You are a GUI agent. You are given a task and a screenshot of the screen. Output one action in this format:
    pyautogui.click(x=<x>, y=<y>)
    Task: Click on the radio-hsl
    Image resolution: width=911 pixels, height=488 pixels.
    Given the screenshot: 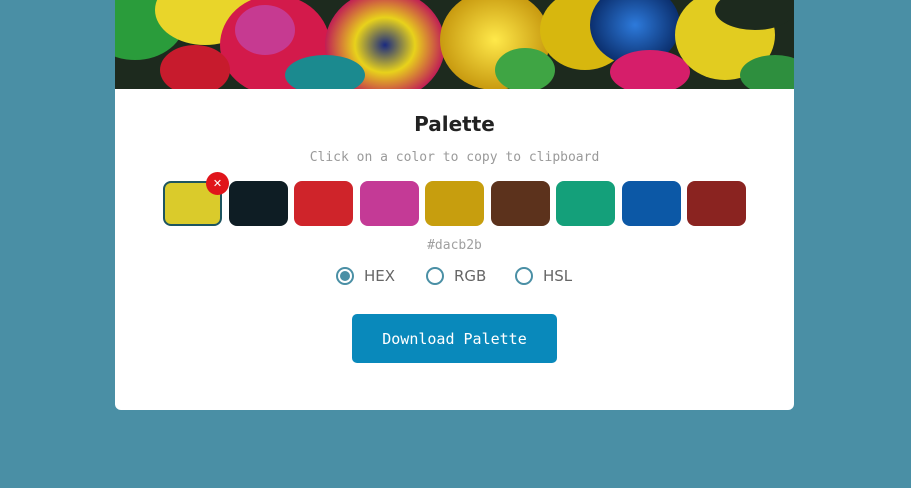 What is the action you would take?
    pyautogui.click(x=524, y=276)
    